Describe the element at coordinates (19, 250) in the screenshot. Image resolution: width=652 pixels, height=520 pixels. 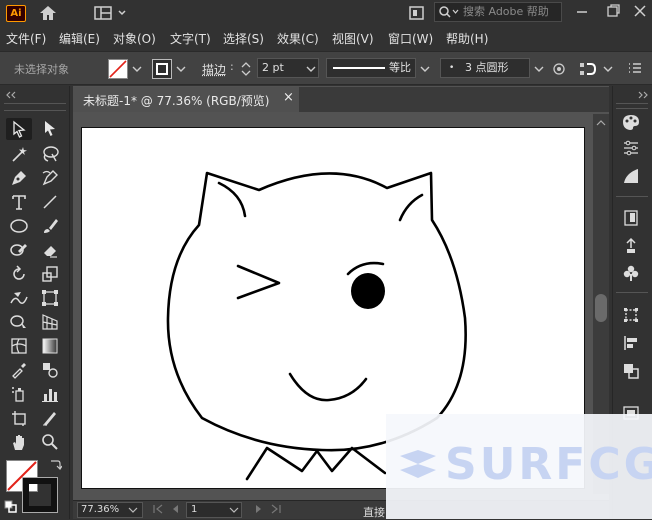
I see `shaper-tool-icon` at that location.